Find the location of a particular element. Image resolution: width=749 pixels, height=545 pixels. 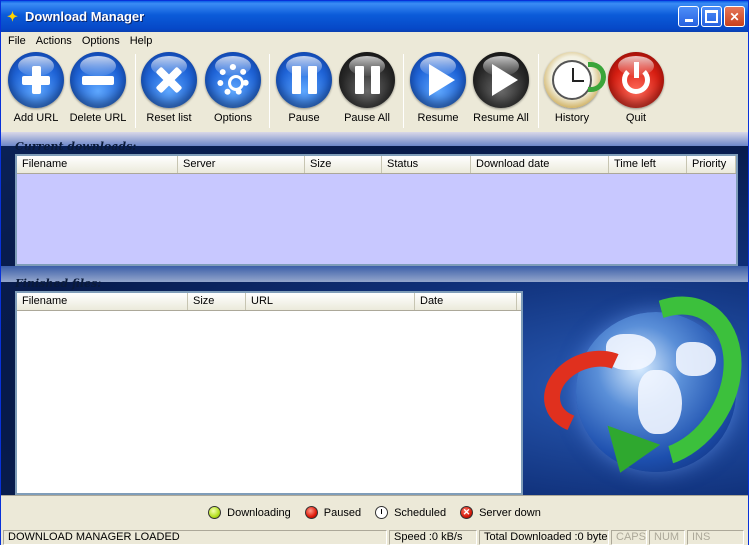

pause-label: Pause is located at coordinates (304, 118).